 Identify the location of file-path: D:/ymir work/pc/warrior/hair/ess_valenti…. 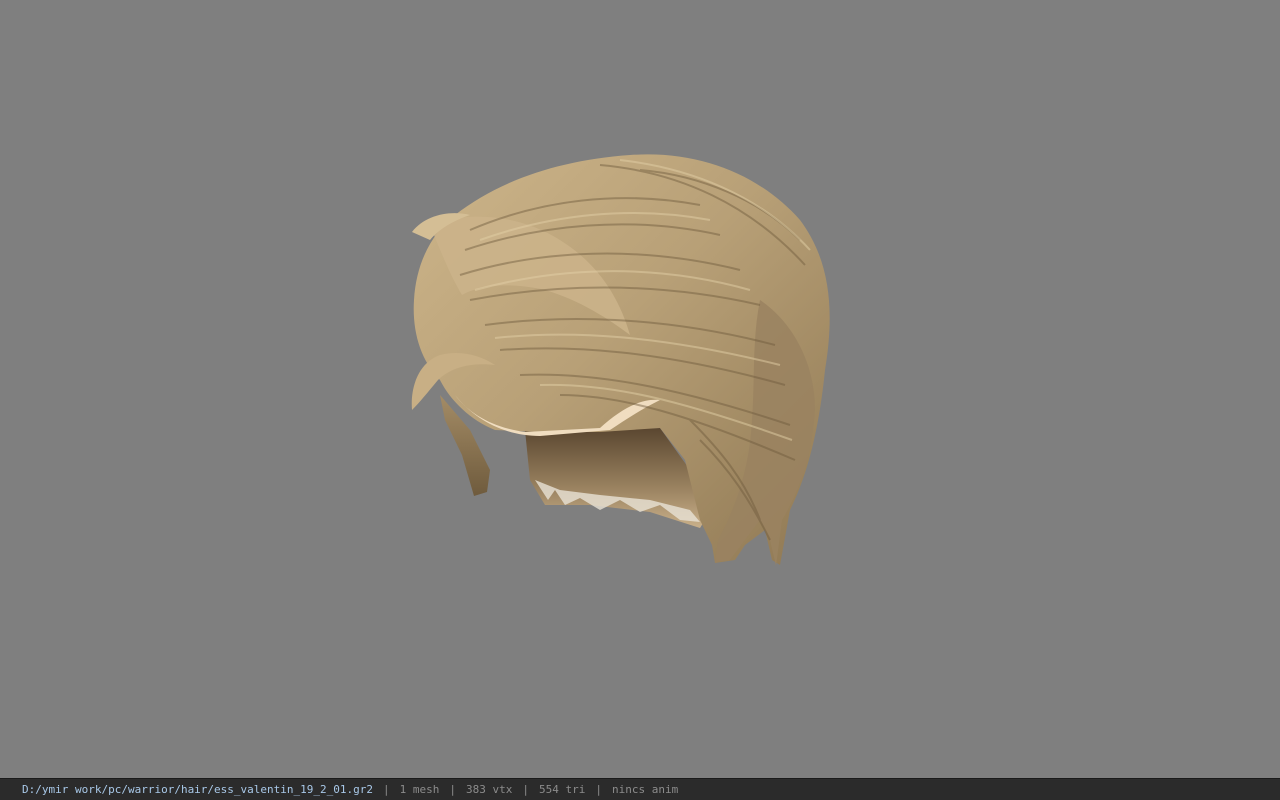
(197, 789).